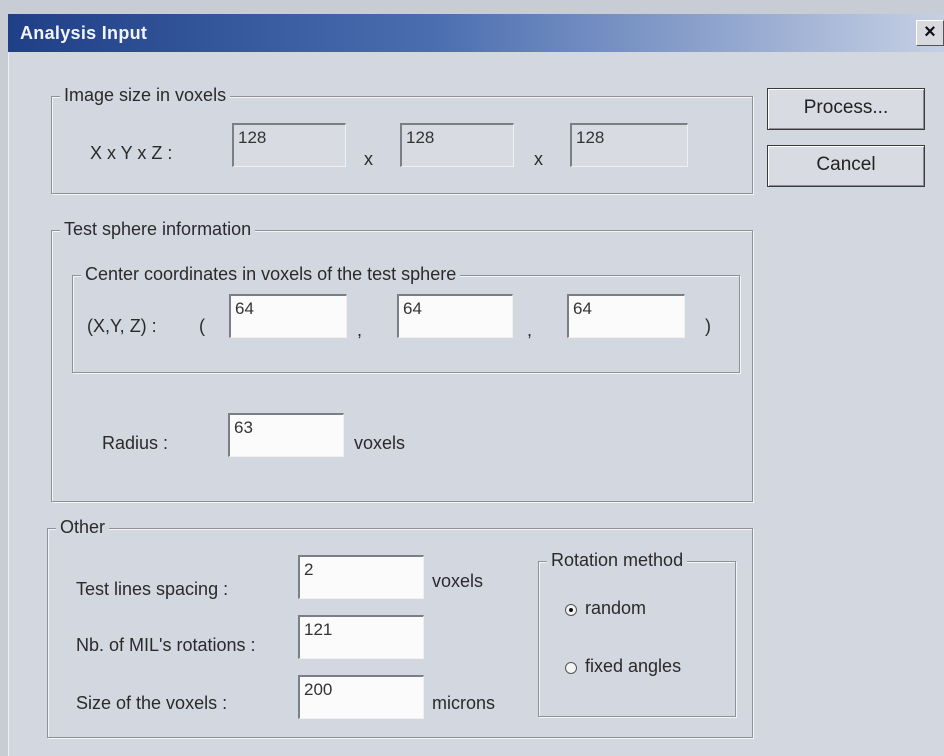  What do you see at coordinates (616, 608) in the screenshot?
I see `radio-random-label: random` at bounding box center [616, 608].